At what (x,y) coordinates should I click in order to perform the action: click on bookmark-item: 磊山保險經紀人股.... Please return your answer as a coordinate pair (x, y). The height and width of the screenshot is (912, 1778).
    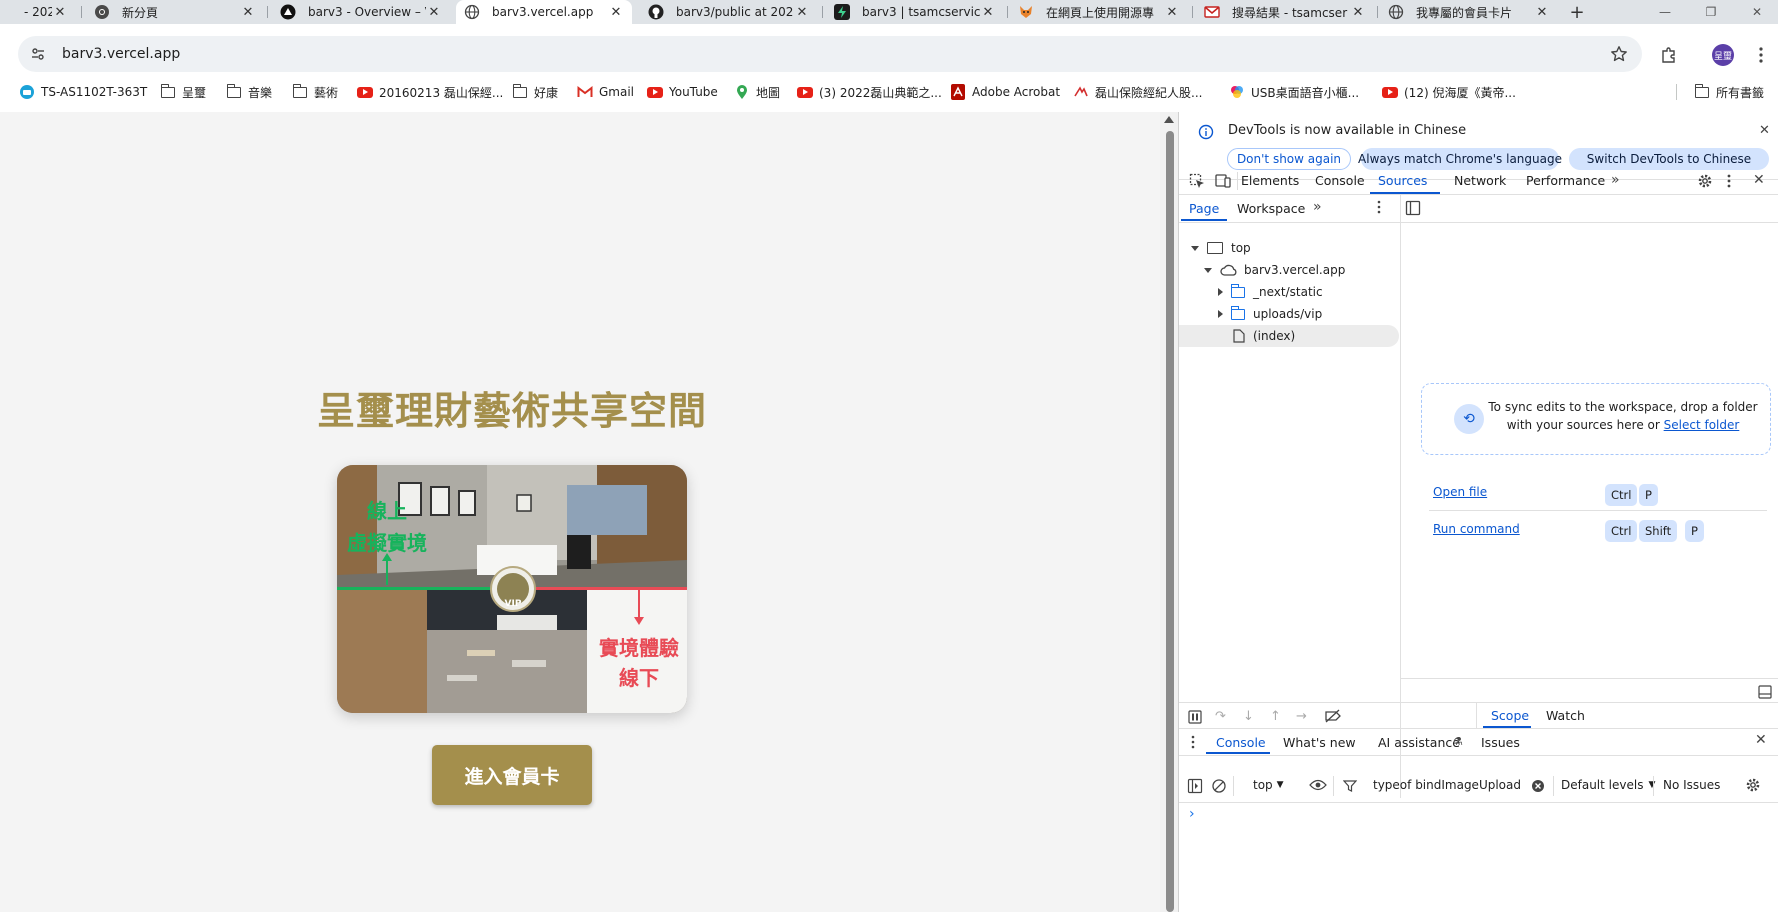
    Looking at the image, I should click on (1137, 92).